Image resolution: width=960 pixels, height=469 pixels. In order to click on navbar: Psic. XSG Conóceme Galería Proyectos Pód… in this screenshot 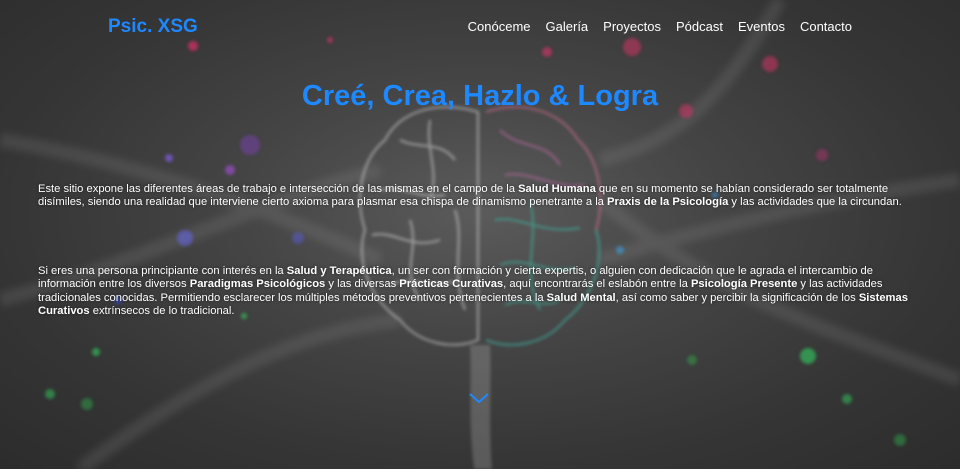, I will do `click(480, 27)`.